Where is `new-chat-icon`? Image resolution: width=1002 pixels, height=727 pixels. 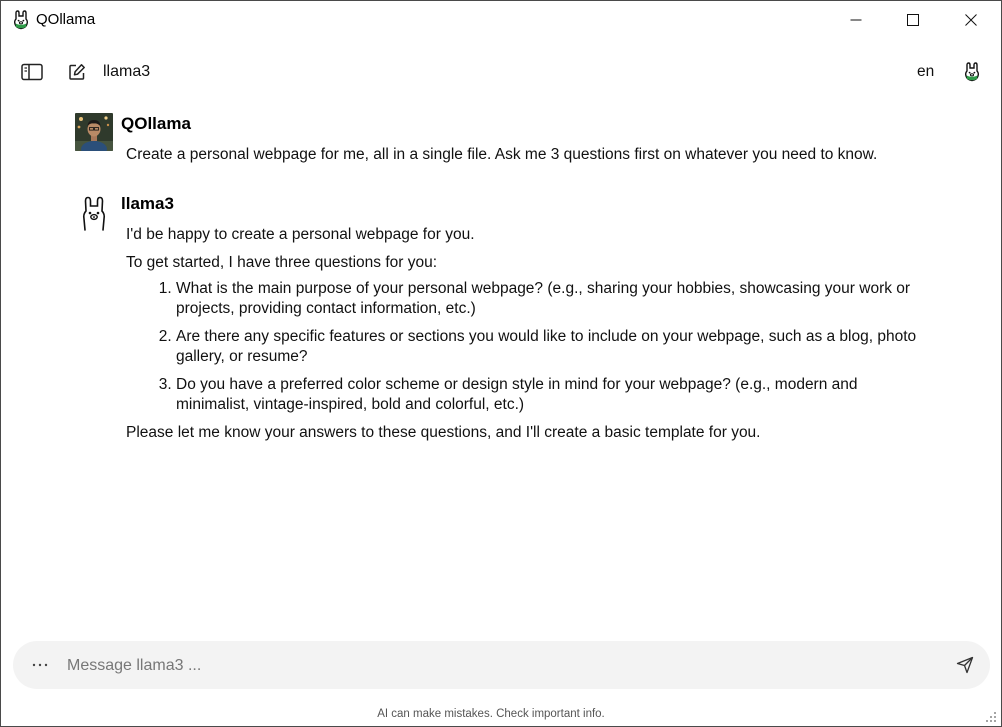
new-chat-icon is located at coordinates (77, 72).